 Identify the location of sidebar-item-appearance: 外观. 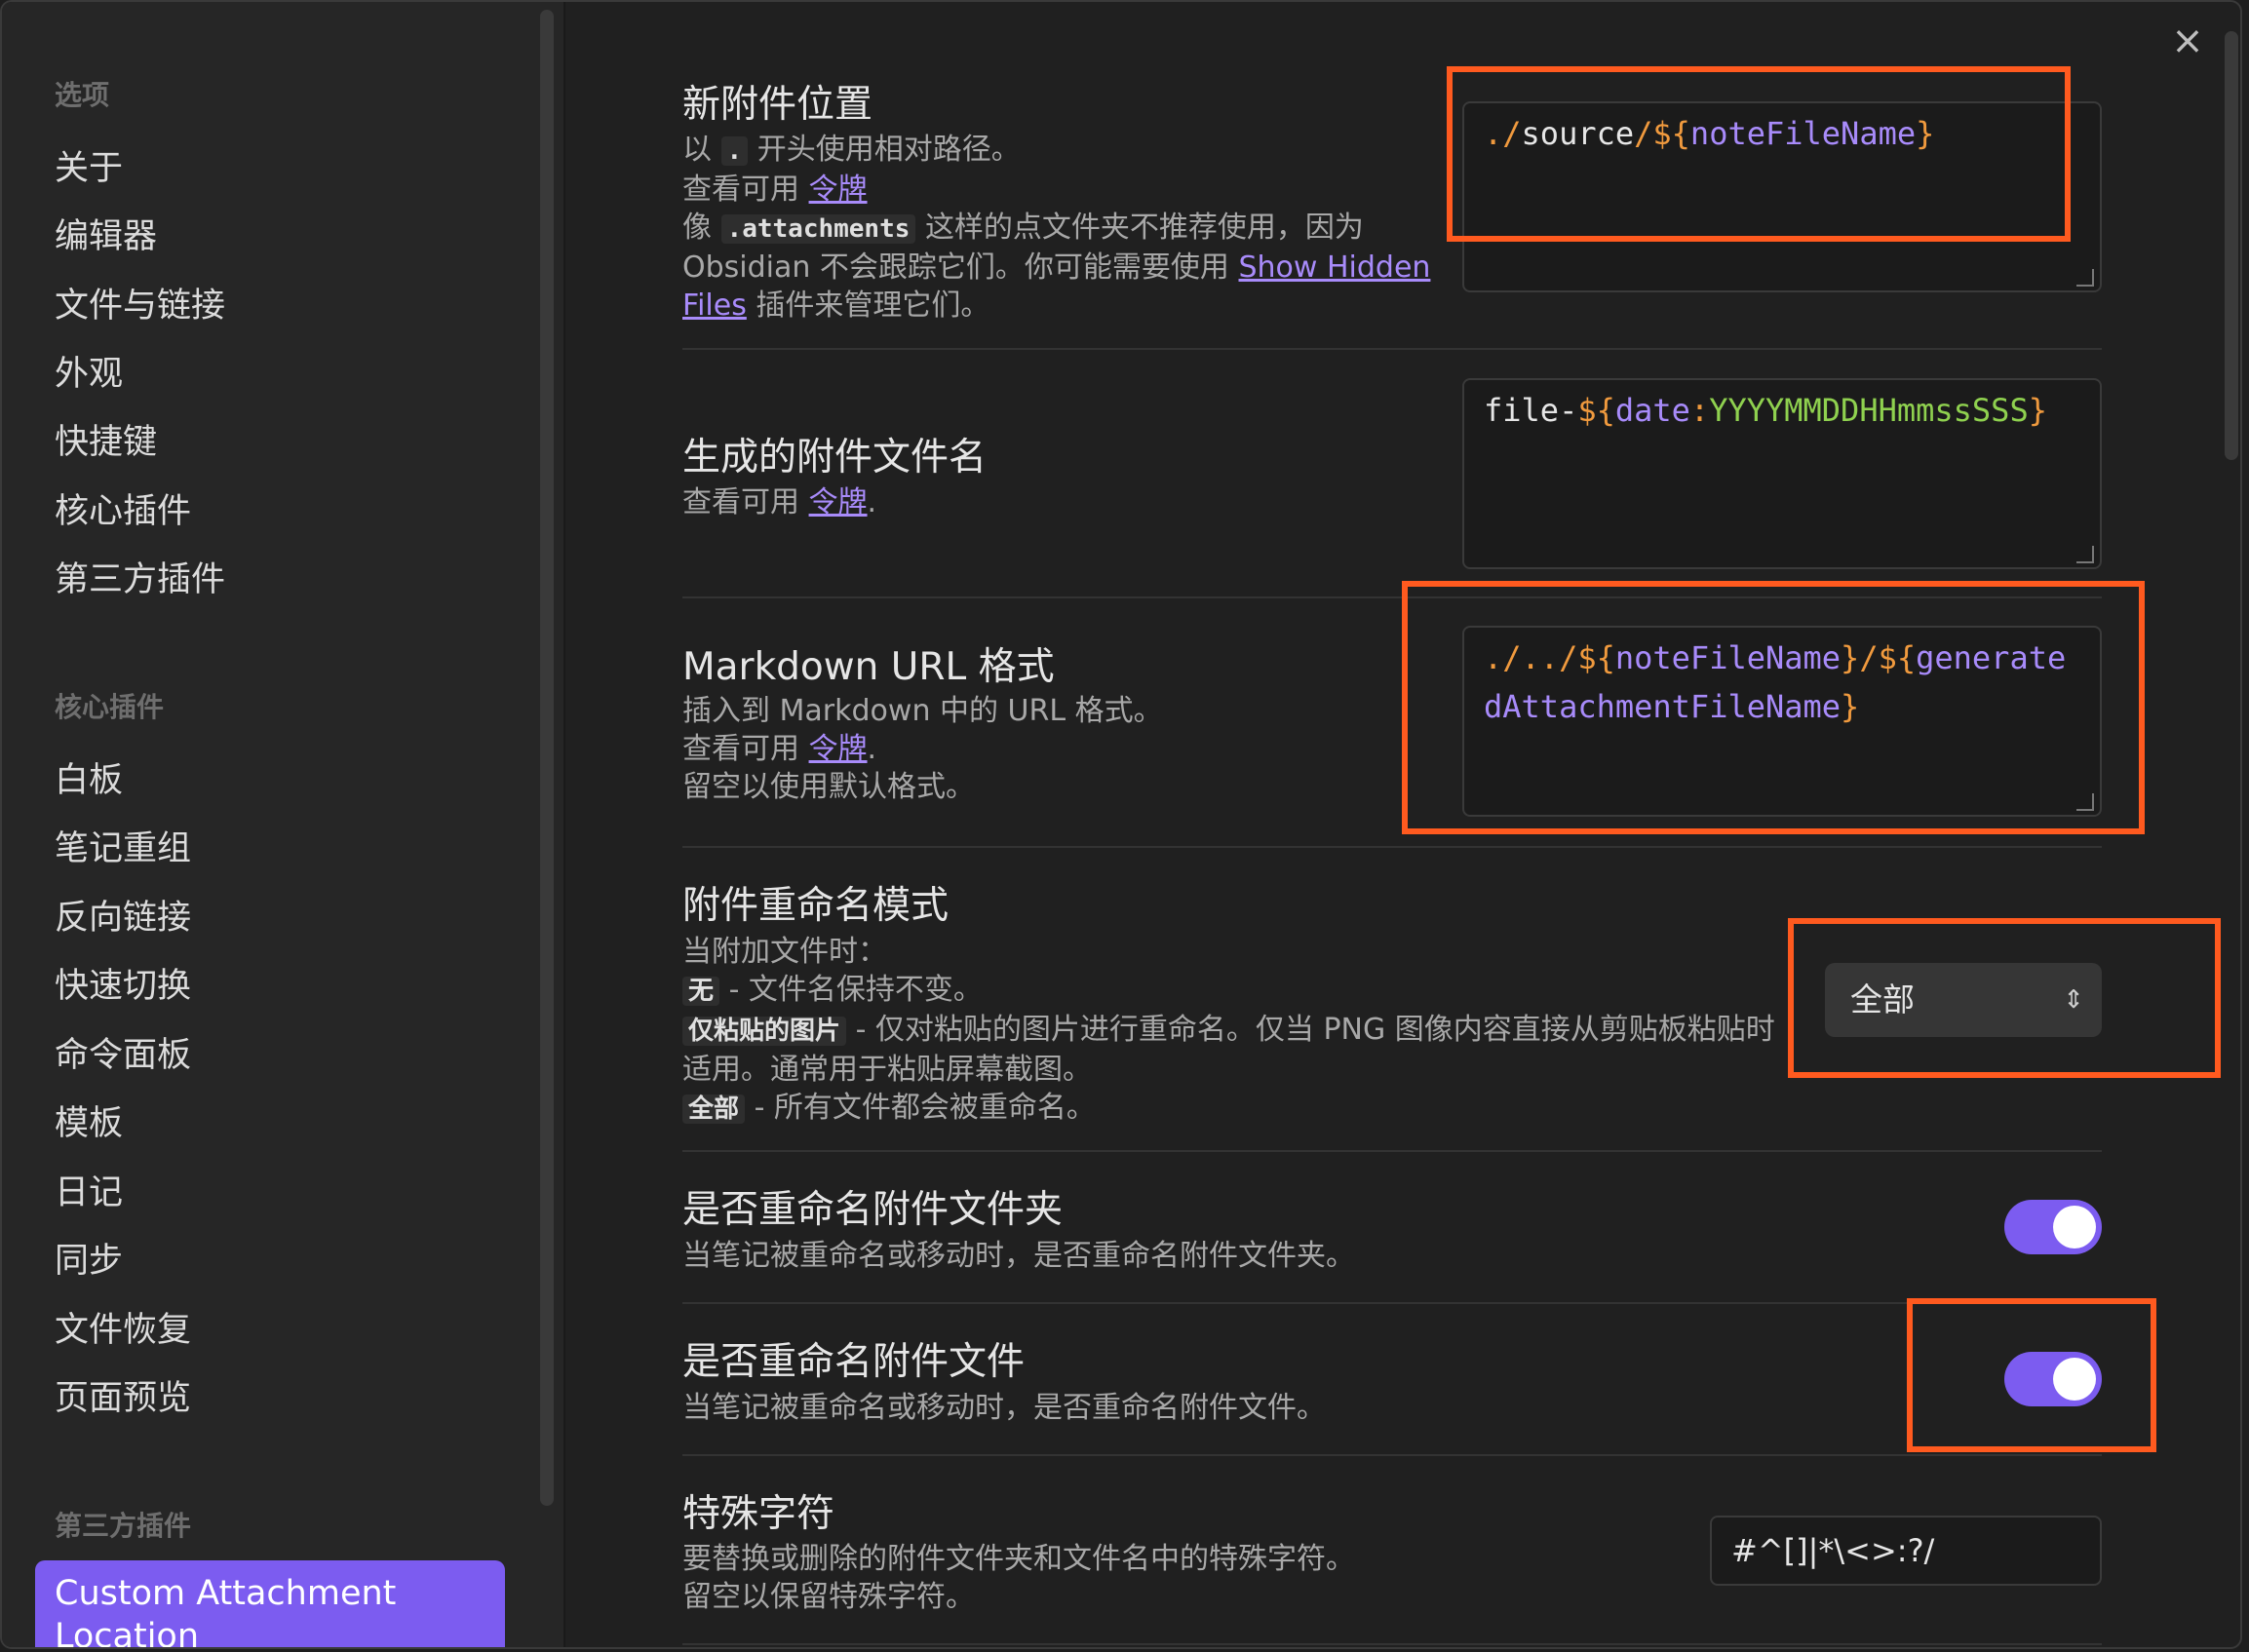
(89, 371).